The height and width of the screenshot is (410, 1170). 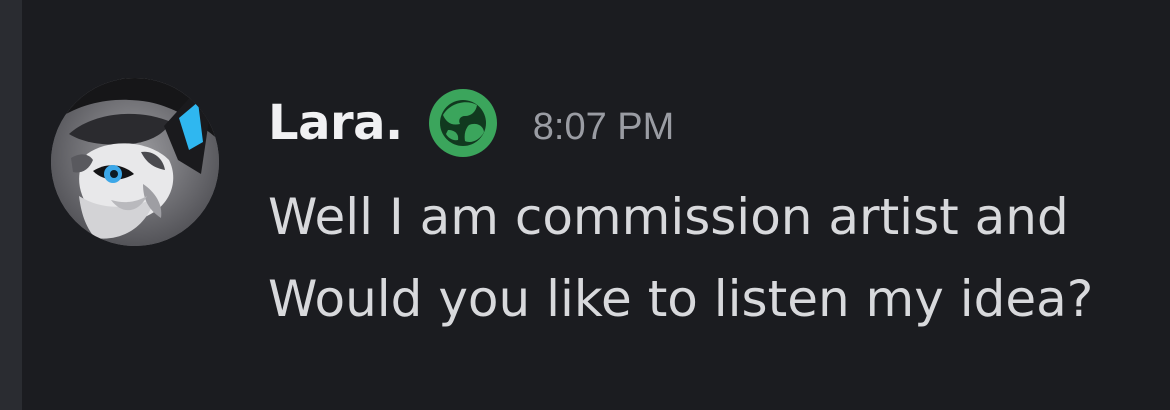 I want to click on message-header: Lara. 8:07 PM, so click(x=471, y=123).